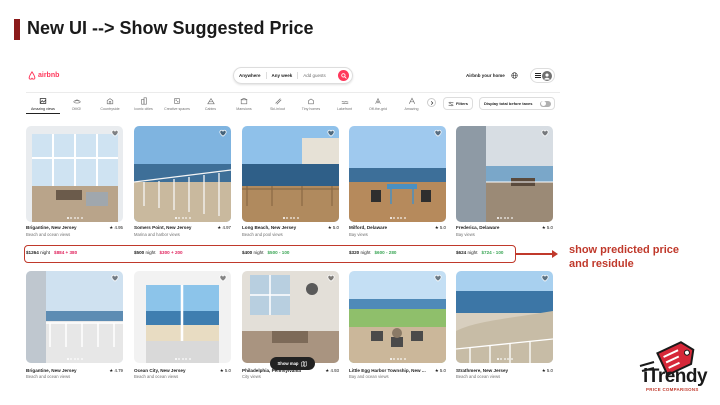  What do you see at coordinates (277, 109) in the screenshot?
I see `category-tab-label: Ski-in/out` at bounding box center [277, 109].